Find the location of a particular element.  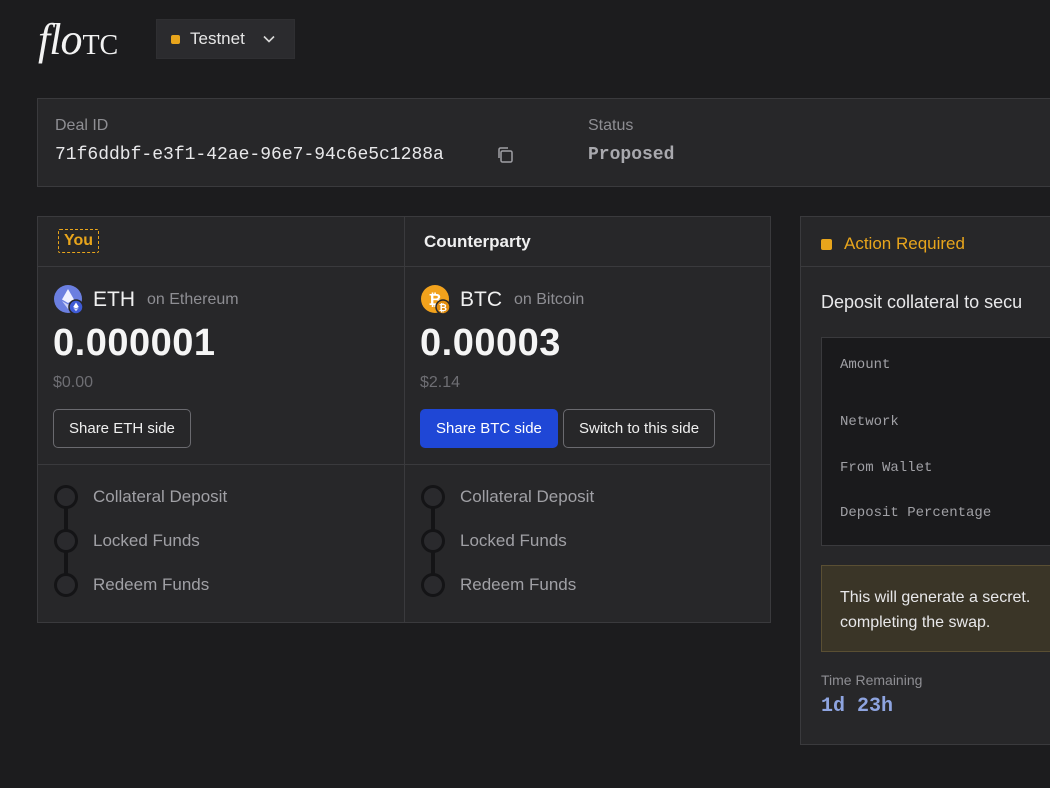

switch-side-button: Switch to this side is located at coordinates (639, 428).